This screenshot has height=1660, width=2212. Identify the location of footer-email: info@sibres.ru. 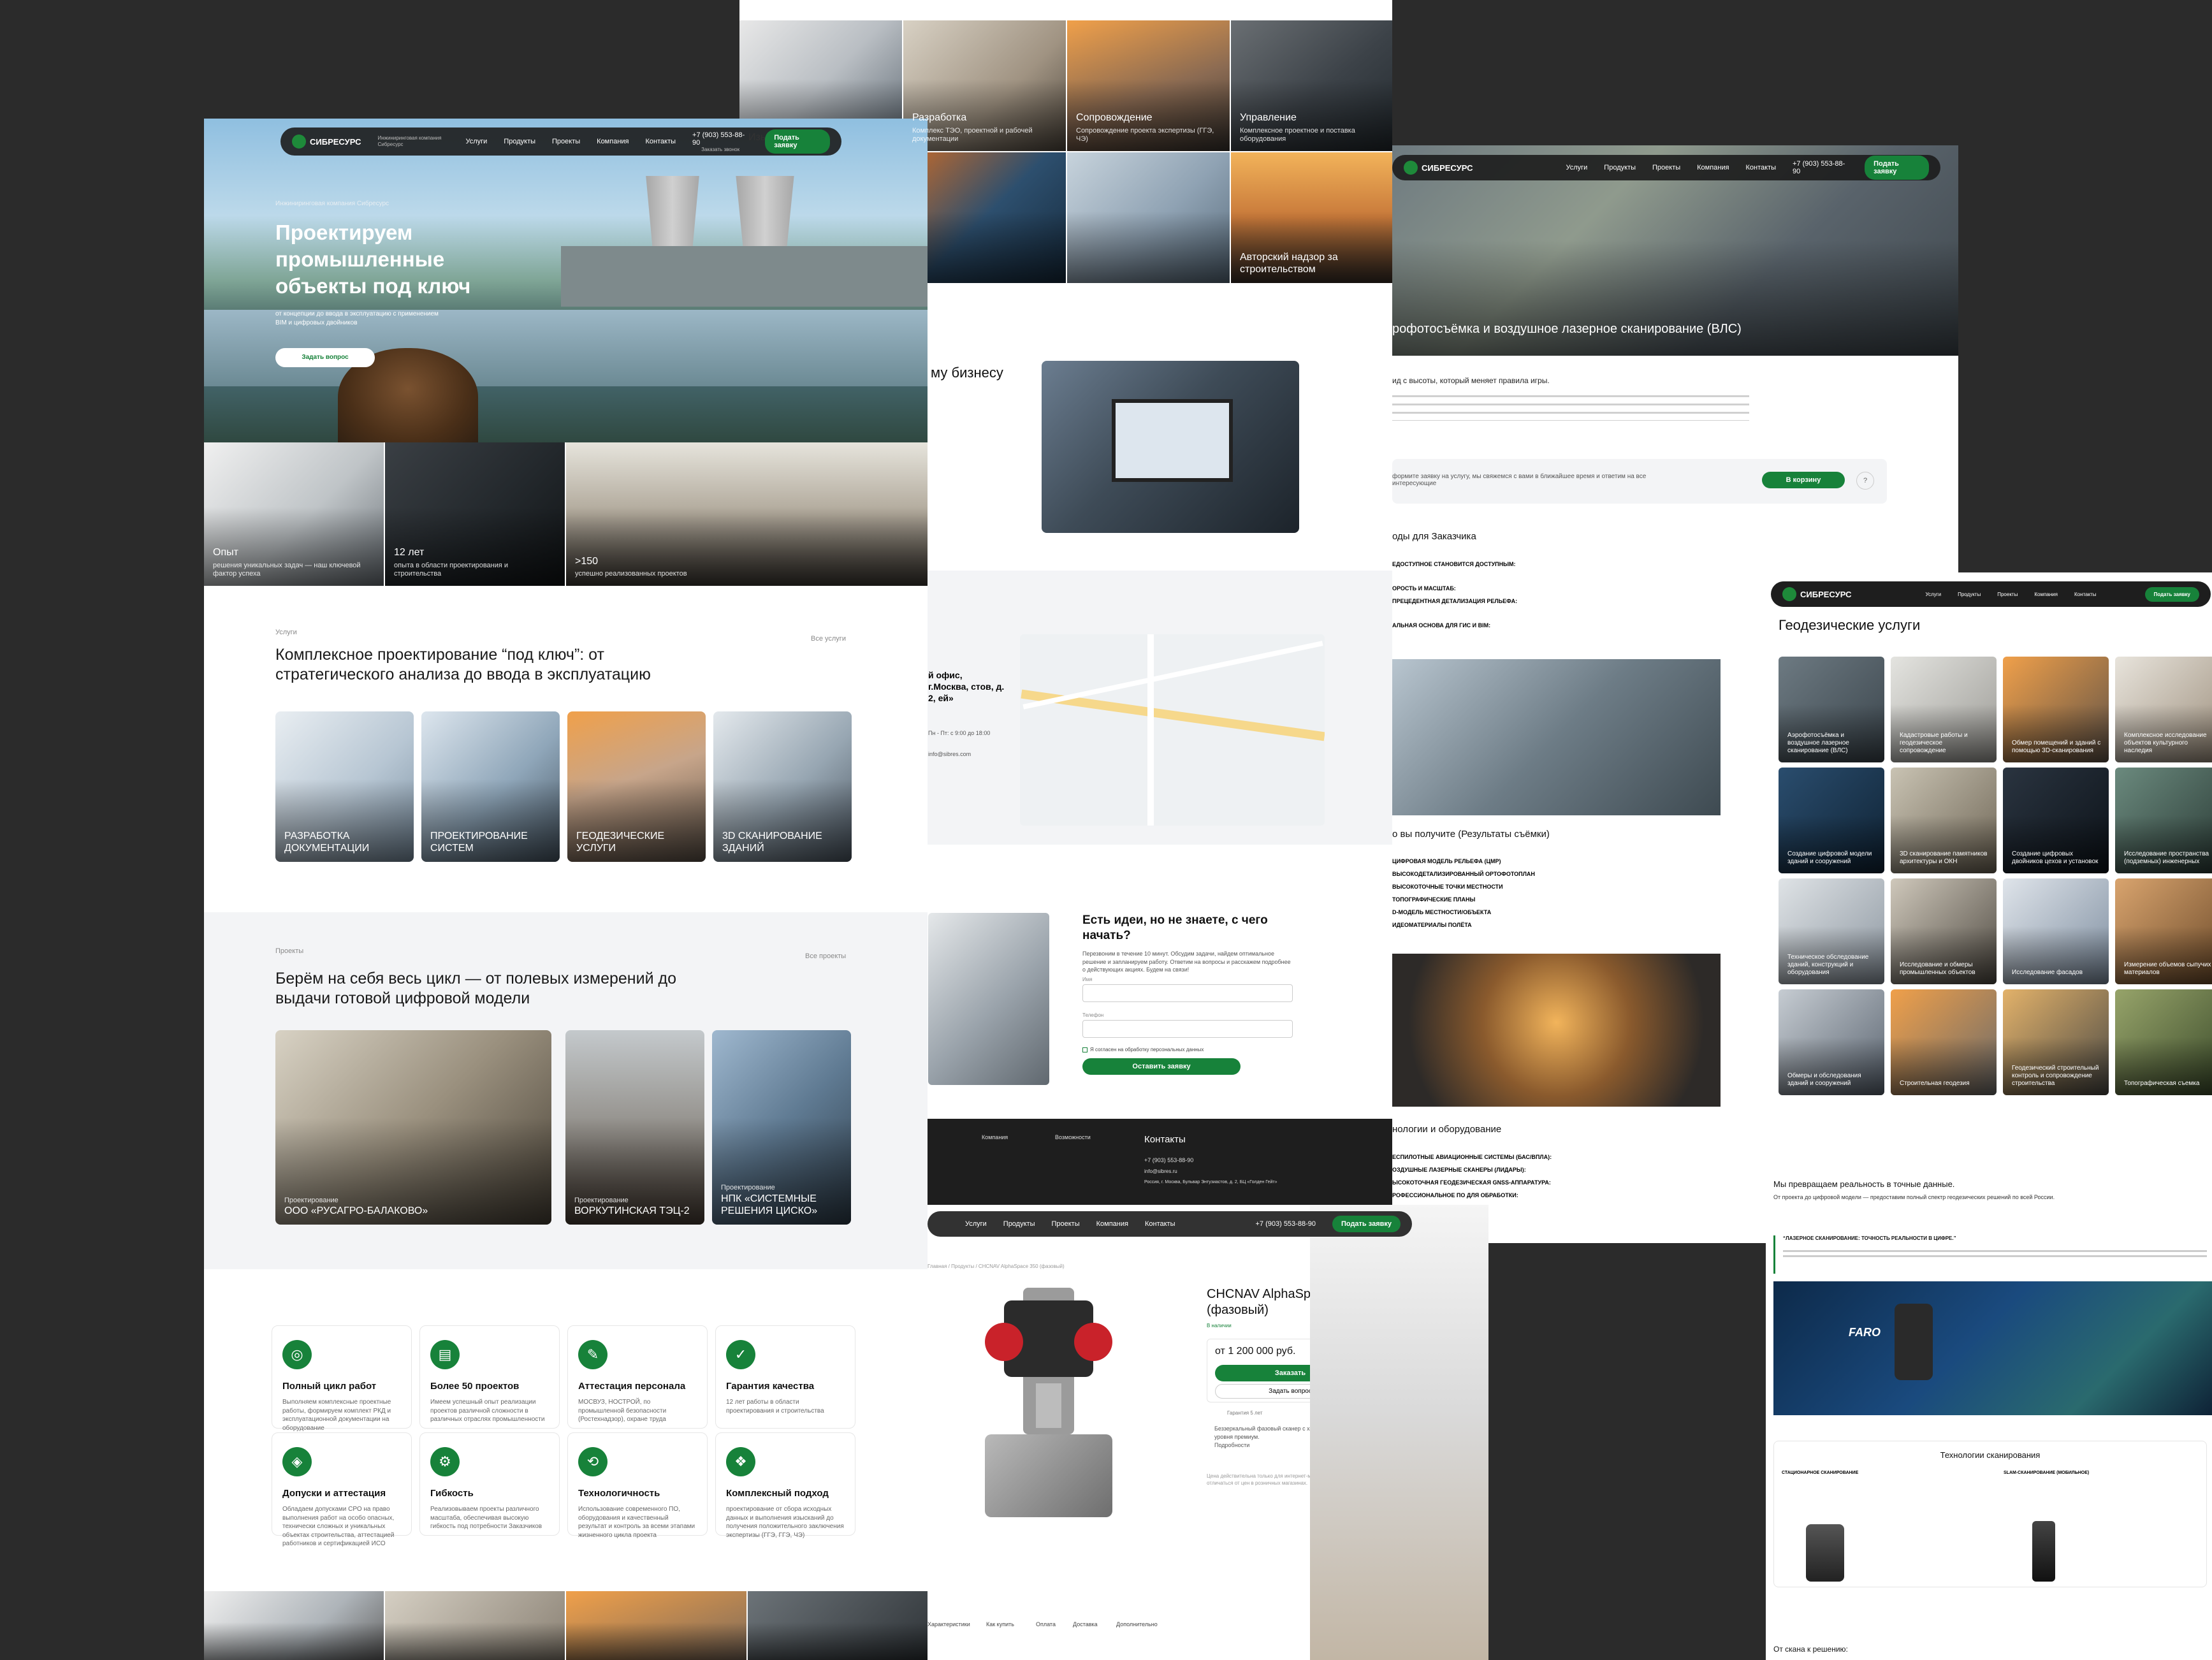
(1160, 1171).